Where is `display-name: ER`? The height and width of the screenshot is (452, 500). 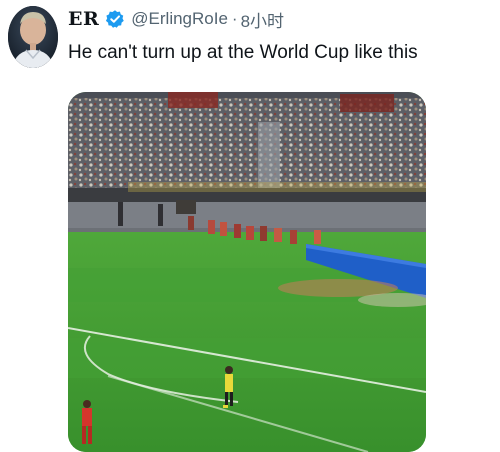 display-name: ER is located at coordinates (83, 19).